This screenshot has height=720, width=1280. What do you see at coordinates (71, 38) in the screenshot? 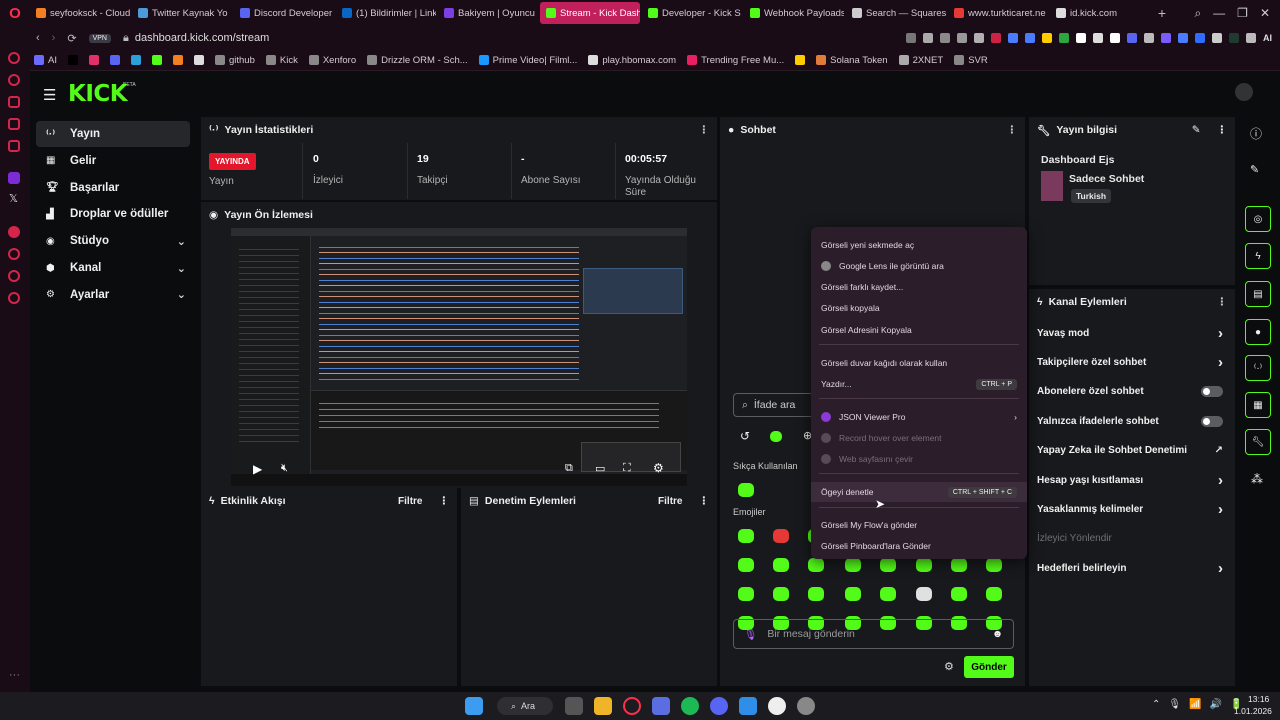
I see `reload-button: ⟳` at bounding box center [71, 38].